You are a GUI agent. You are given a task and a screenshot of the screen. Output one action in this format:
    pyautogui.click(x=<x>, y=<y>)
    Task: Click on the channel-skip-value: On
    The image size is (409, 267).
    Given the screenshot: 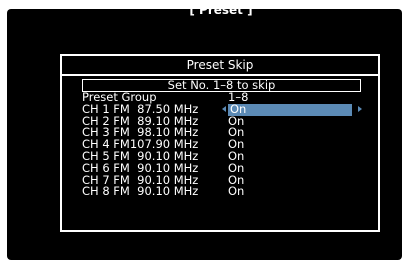 What is the action you would take?
    pyautogui.click(x=236, y=192)
    